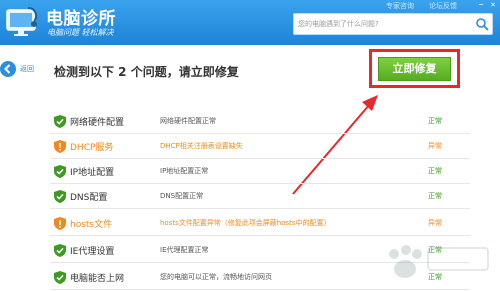 This screenshot has width=500, height=291. I want to click on search-input, so click(383, 24).